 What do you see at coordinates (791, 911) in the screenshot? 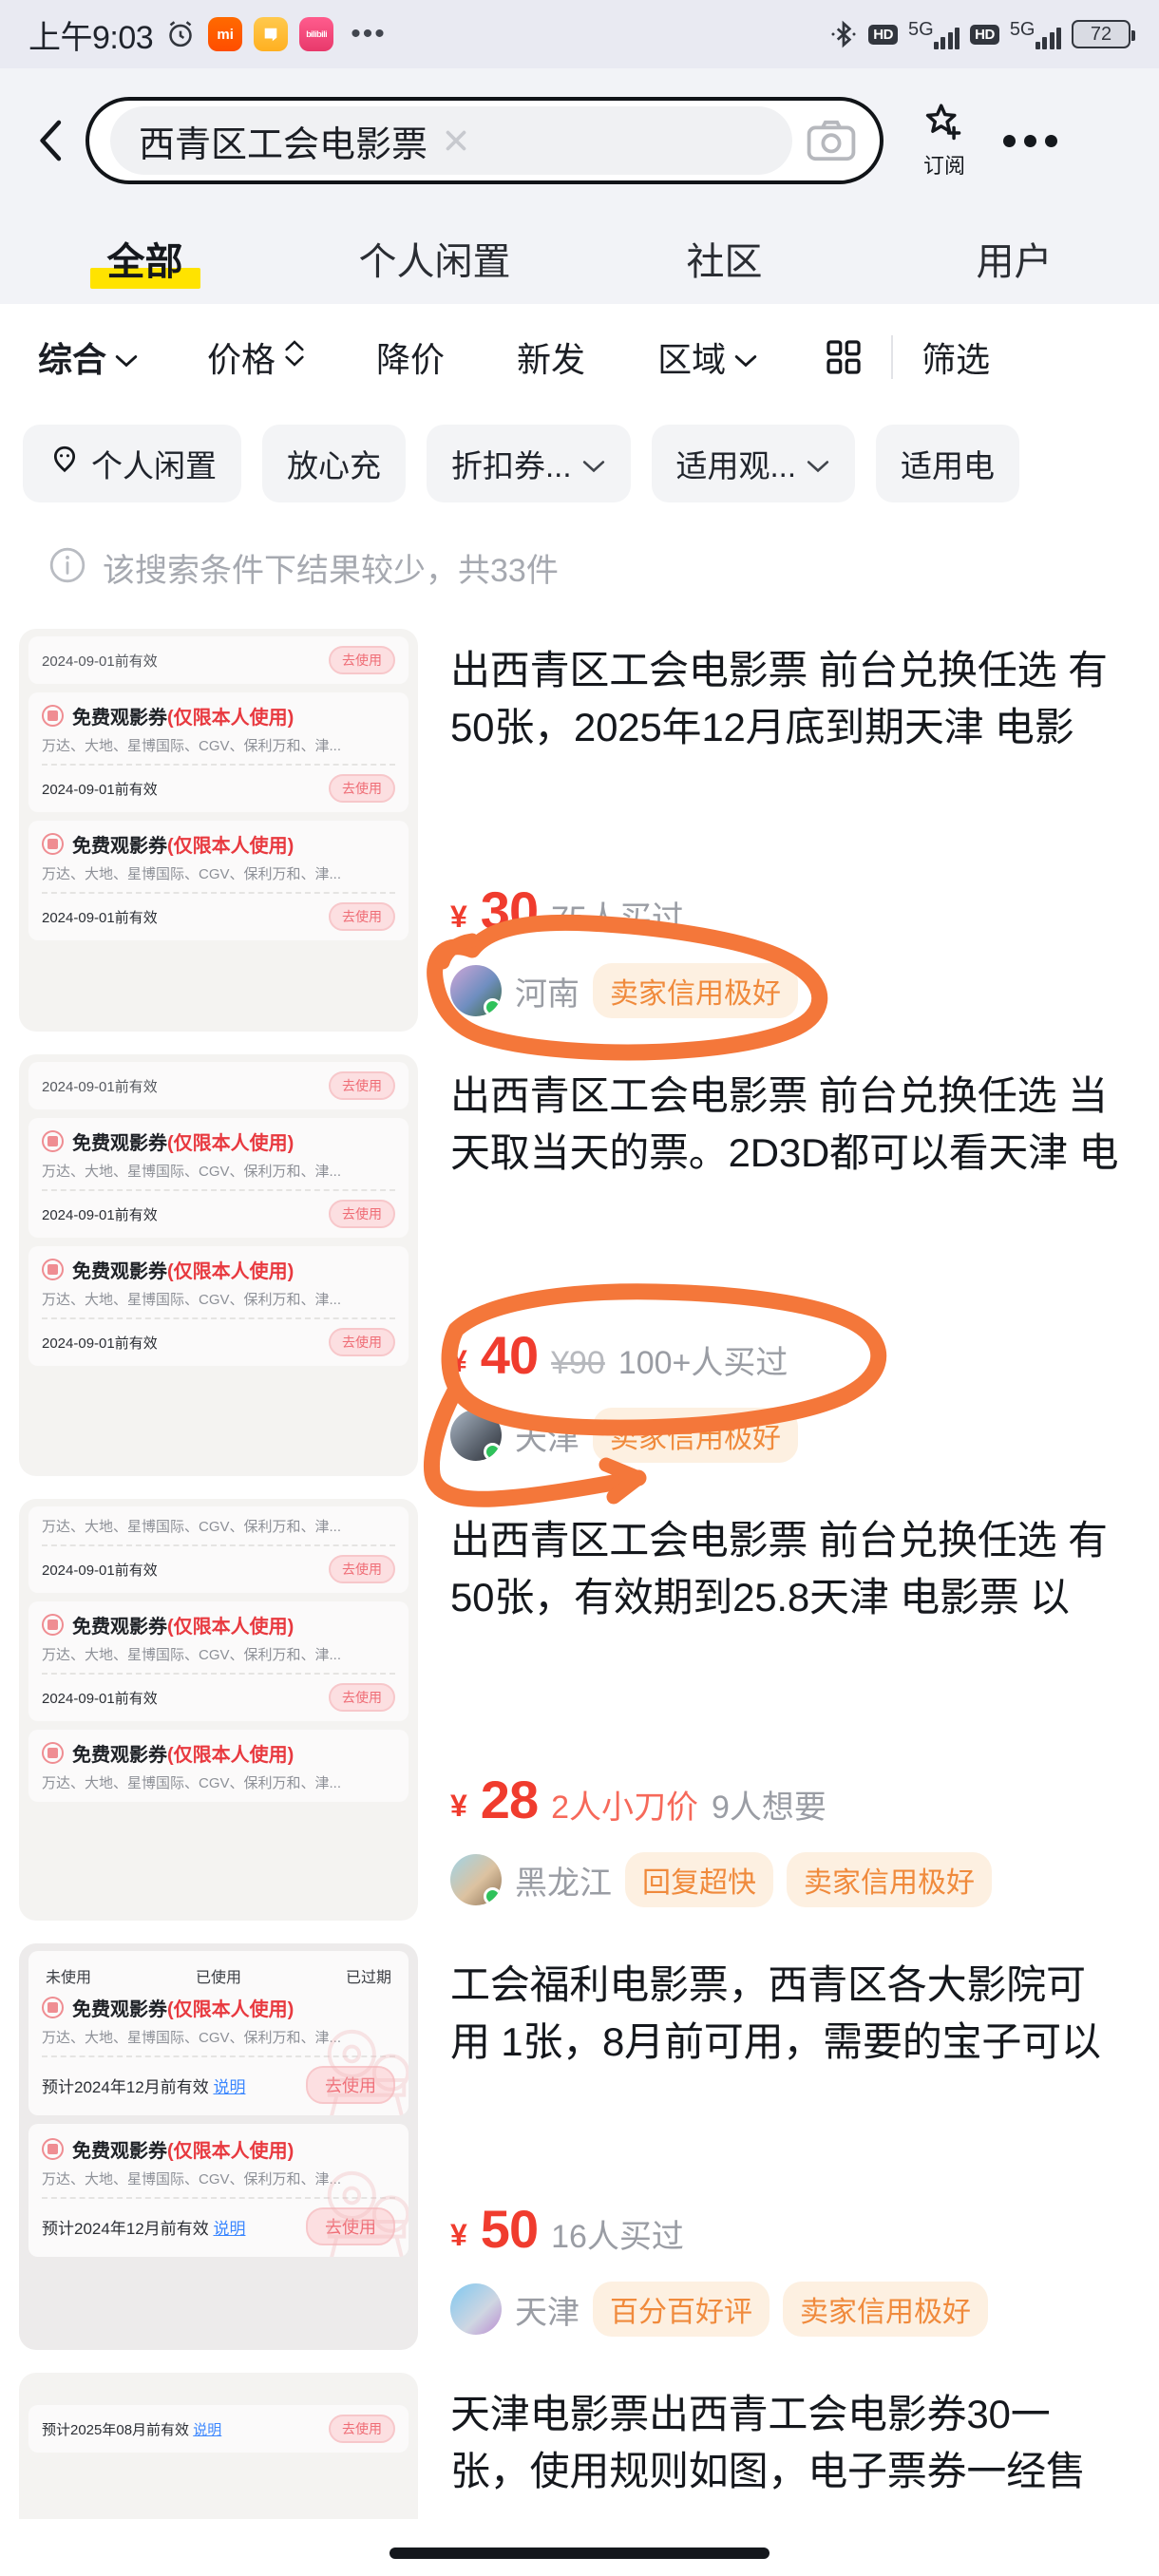
I see `listing-price-row: ¥ 30 75人买过` at bounding box center [791, 911].